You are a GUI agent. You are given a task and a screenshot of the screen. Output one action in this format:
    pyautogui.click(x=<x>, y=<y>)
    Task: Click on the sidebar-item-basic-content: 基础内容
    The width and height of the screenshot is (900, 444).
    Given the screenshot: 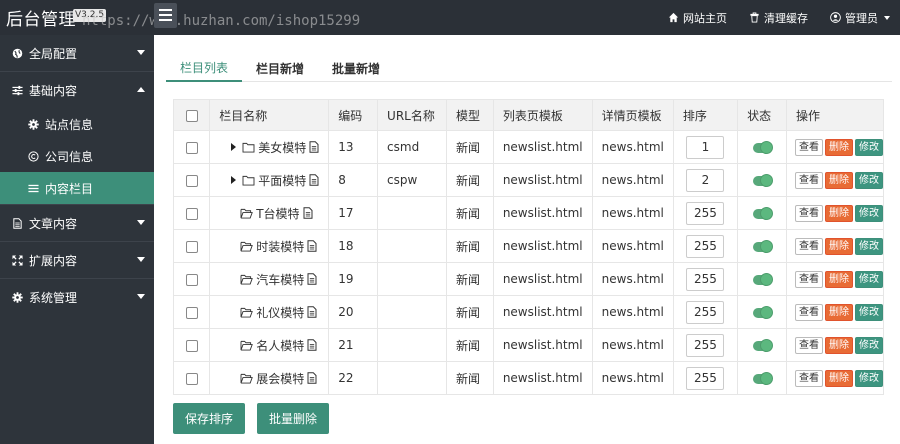 What is the action you would take?
    pyautogui.click(x=77, y=90)
    